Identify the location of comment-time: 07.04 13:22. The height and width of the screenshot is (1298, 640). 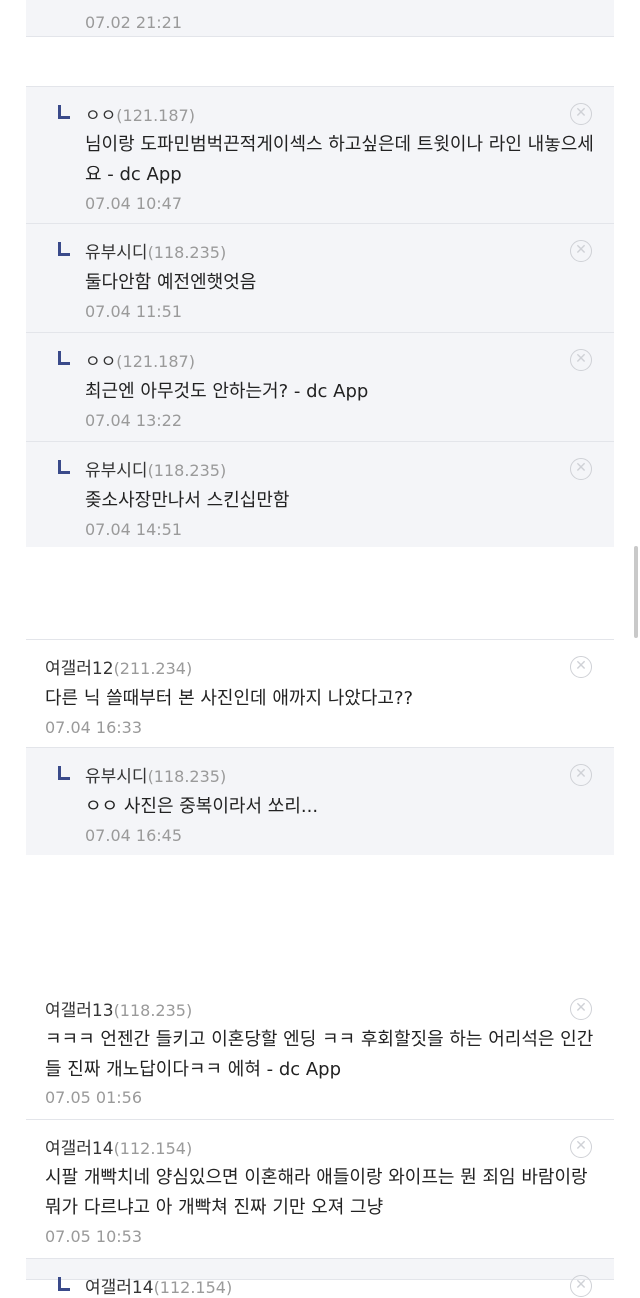
(133, 420).